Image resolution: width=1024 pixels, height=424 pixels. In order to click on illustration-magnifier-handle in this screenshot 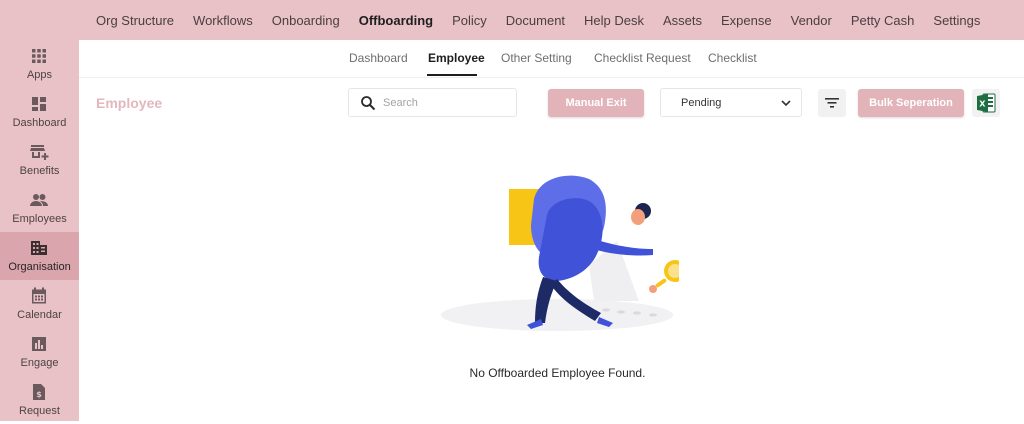, I will do `click(661, 283)`.